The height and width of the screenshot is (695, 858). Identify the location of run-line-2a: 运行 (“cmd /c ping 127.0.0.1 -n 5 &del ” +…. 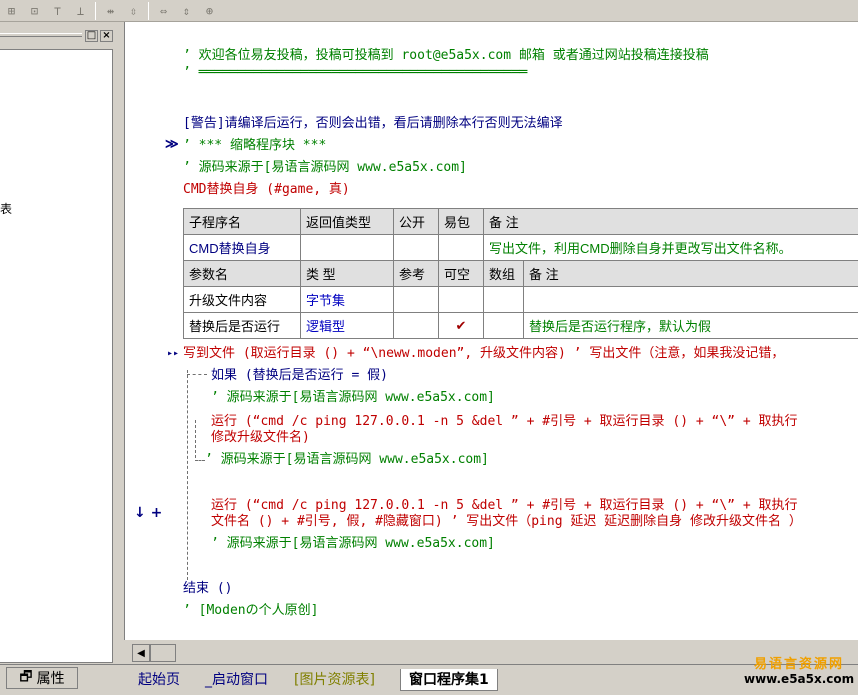
(504, 505).